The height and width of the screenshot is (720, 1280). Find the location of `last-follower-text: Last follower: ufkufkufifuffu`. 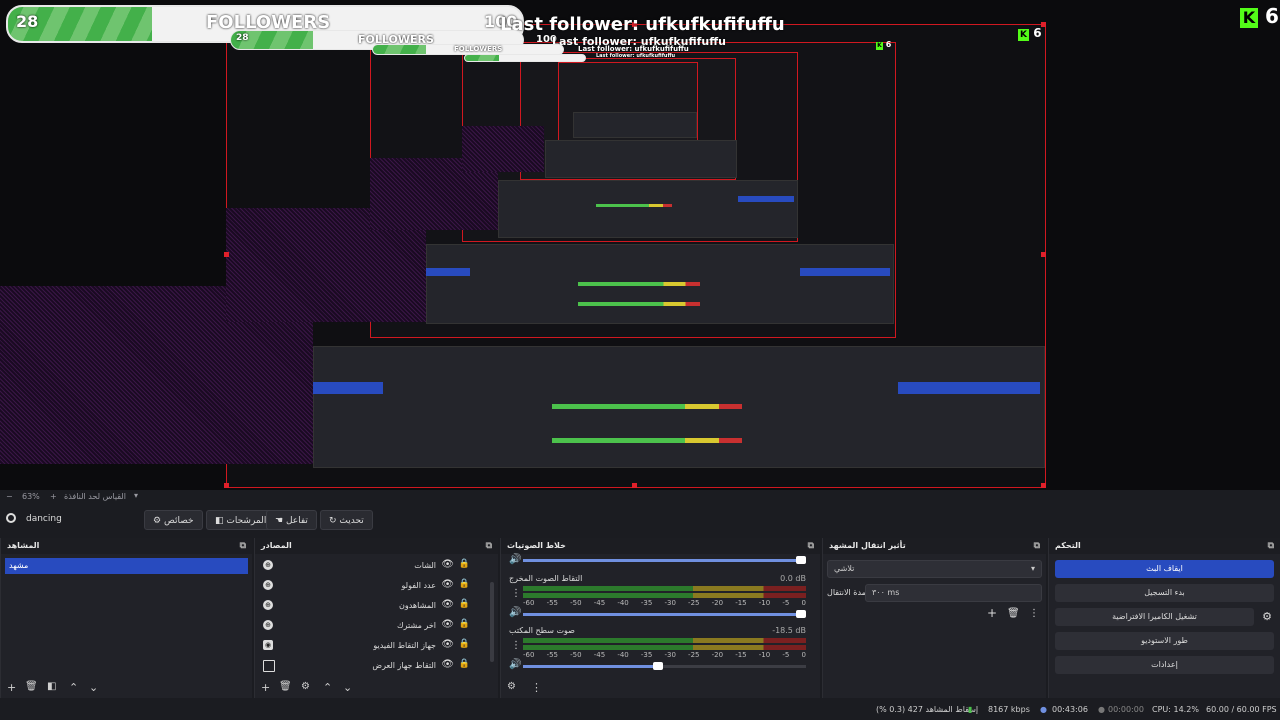

last-follower-text: Last follower: ufkufkufifuffu is located at coordinates (642, 24).